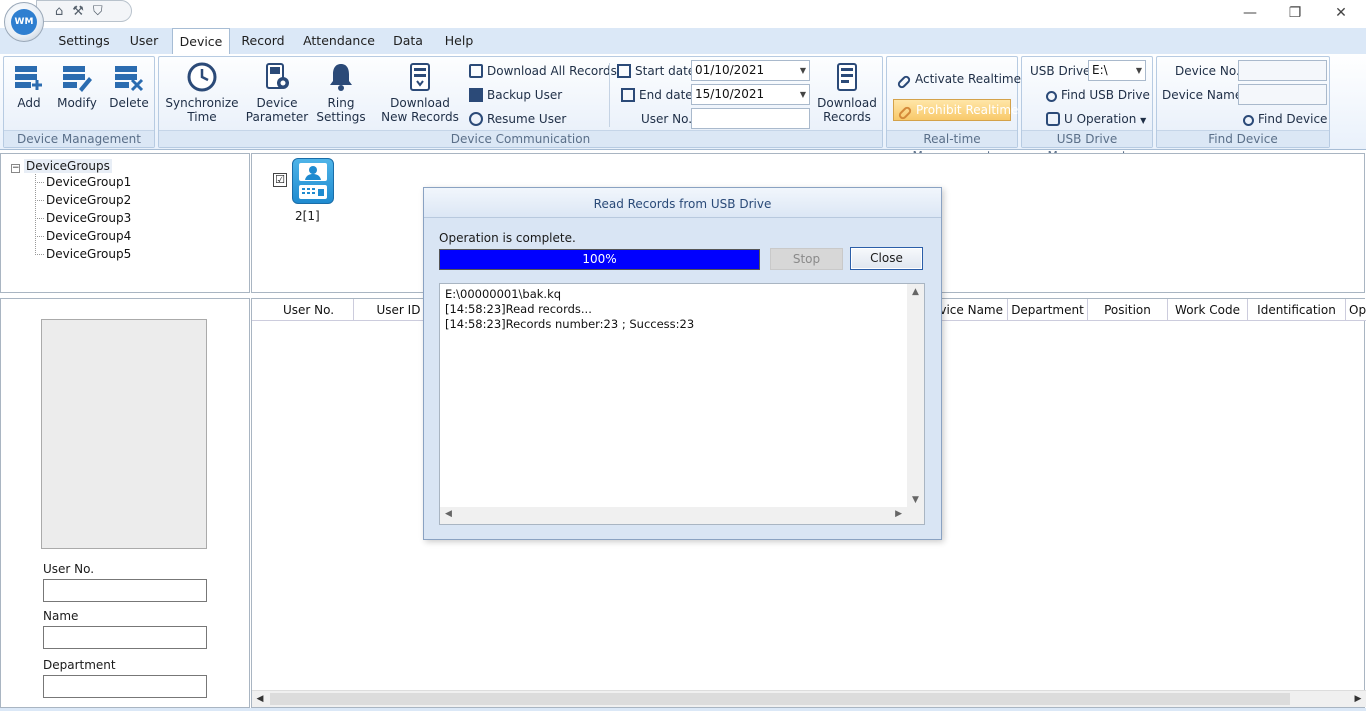 The width and height of the screenshot is (1366, 711). What do you see at coordinates (124, 434) in the screenshot?
I see `user-photo` at bounding box center [124, 434].